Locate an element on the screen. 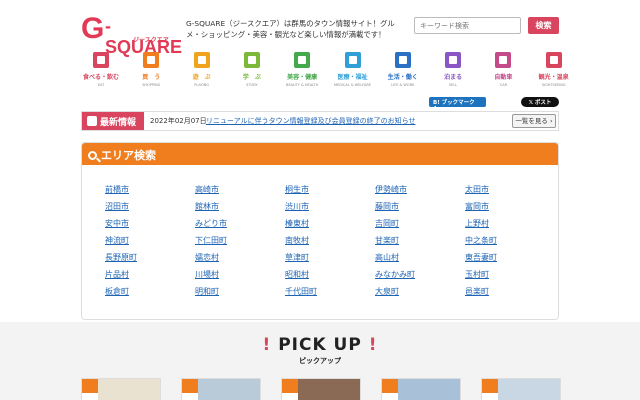 This screenshot has height=400, width=640. category-en-label: EAT is located at coordinates (101, 85).